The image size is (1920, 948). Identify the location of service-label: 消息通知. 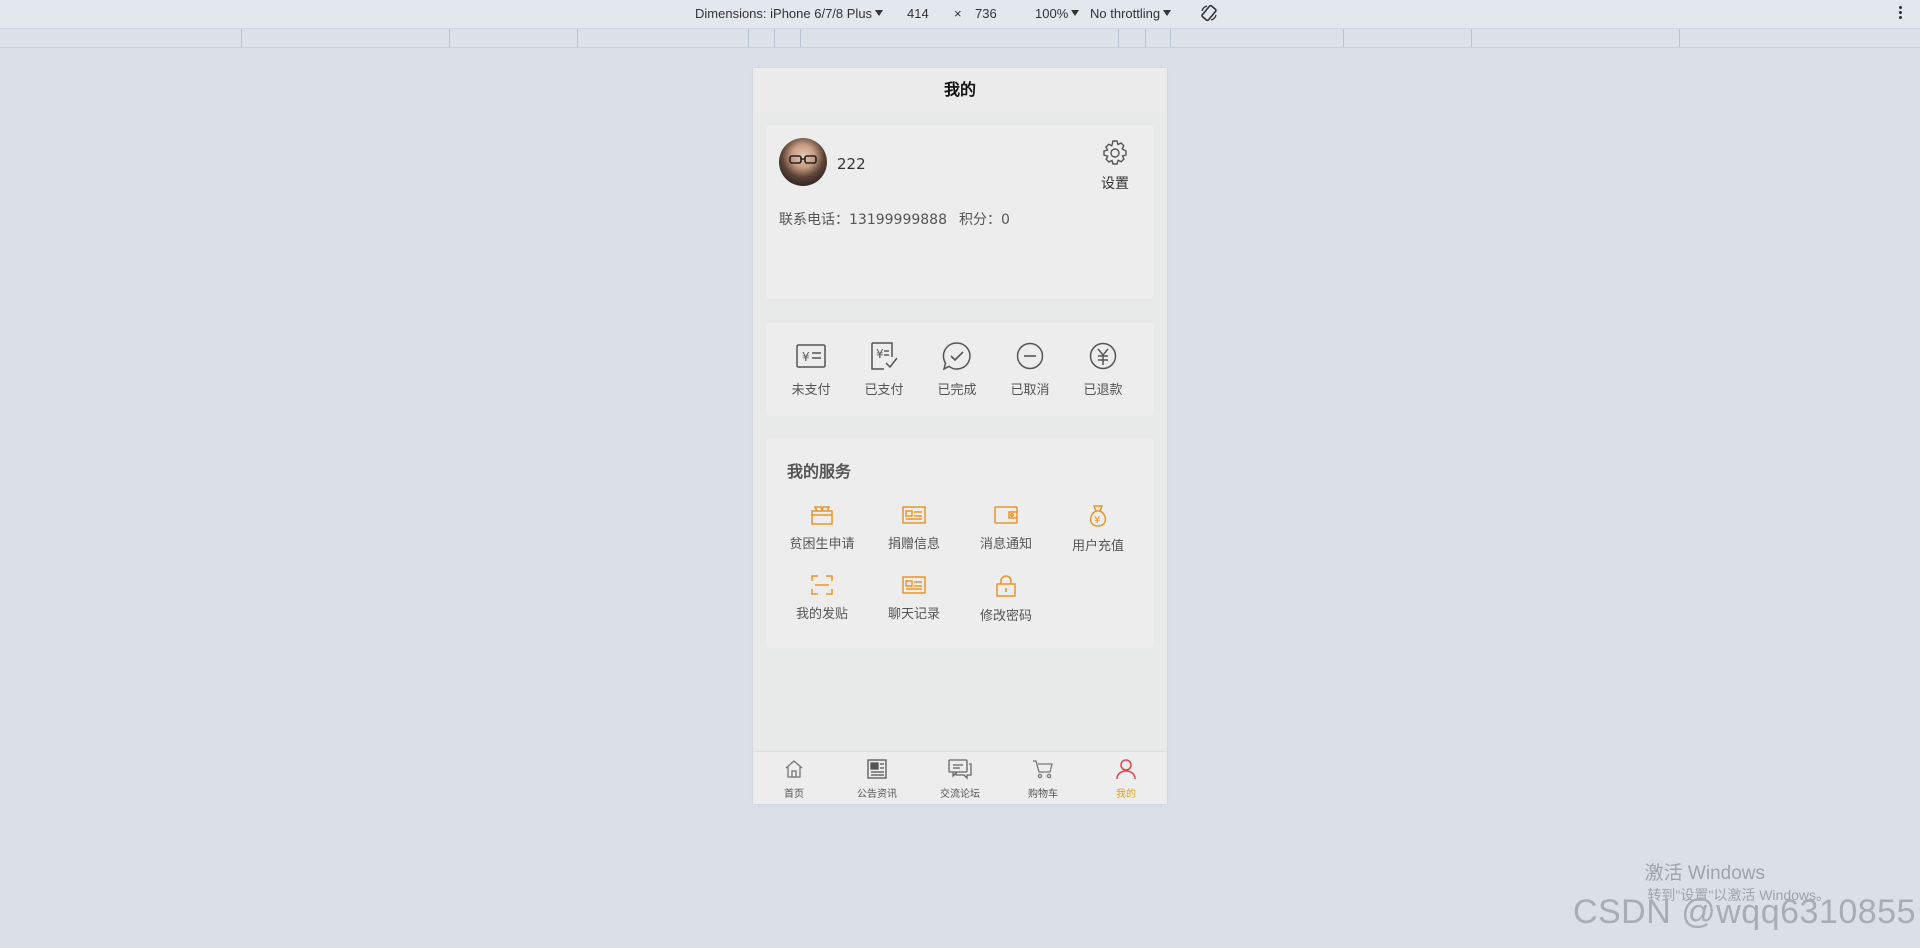
(1005, 544).